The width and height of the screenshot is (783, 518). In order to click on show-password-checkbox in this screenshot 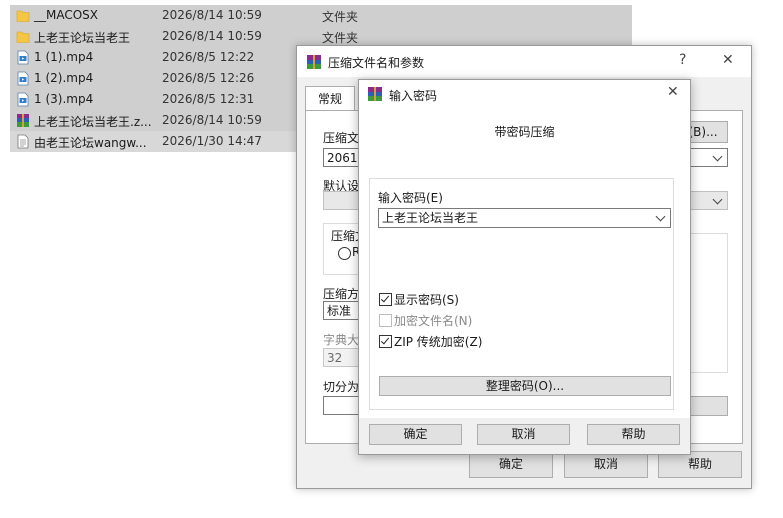, I will do `click(385, 299)`.